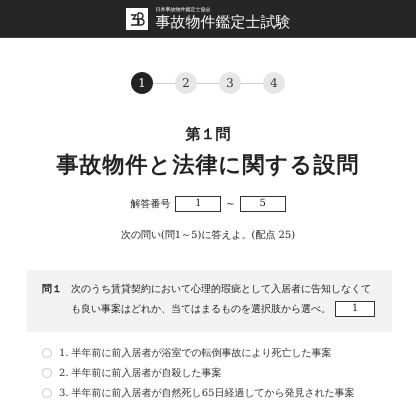 The width and height of the screenshot is (416, 416). What do you see at coordinates (208, 134) in the screenshot?
I see `question-number-heading: 第１問` at bounding box center [208, 134].